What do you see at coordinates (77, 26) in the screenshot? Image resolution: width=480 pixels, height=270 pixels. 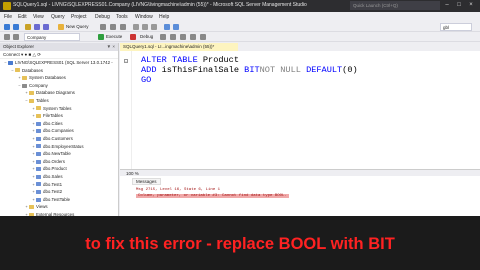 I see `new-query-button: New Query` at bounding box center [77, 26].